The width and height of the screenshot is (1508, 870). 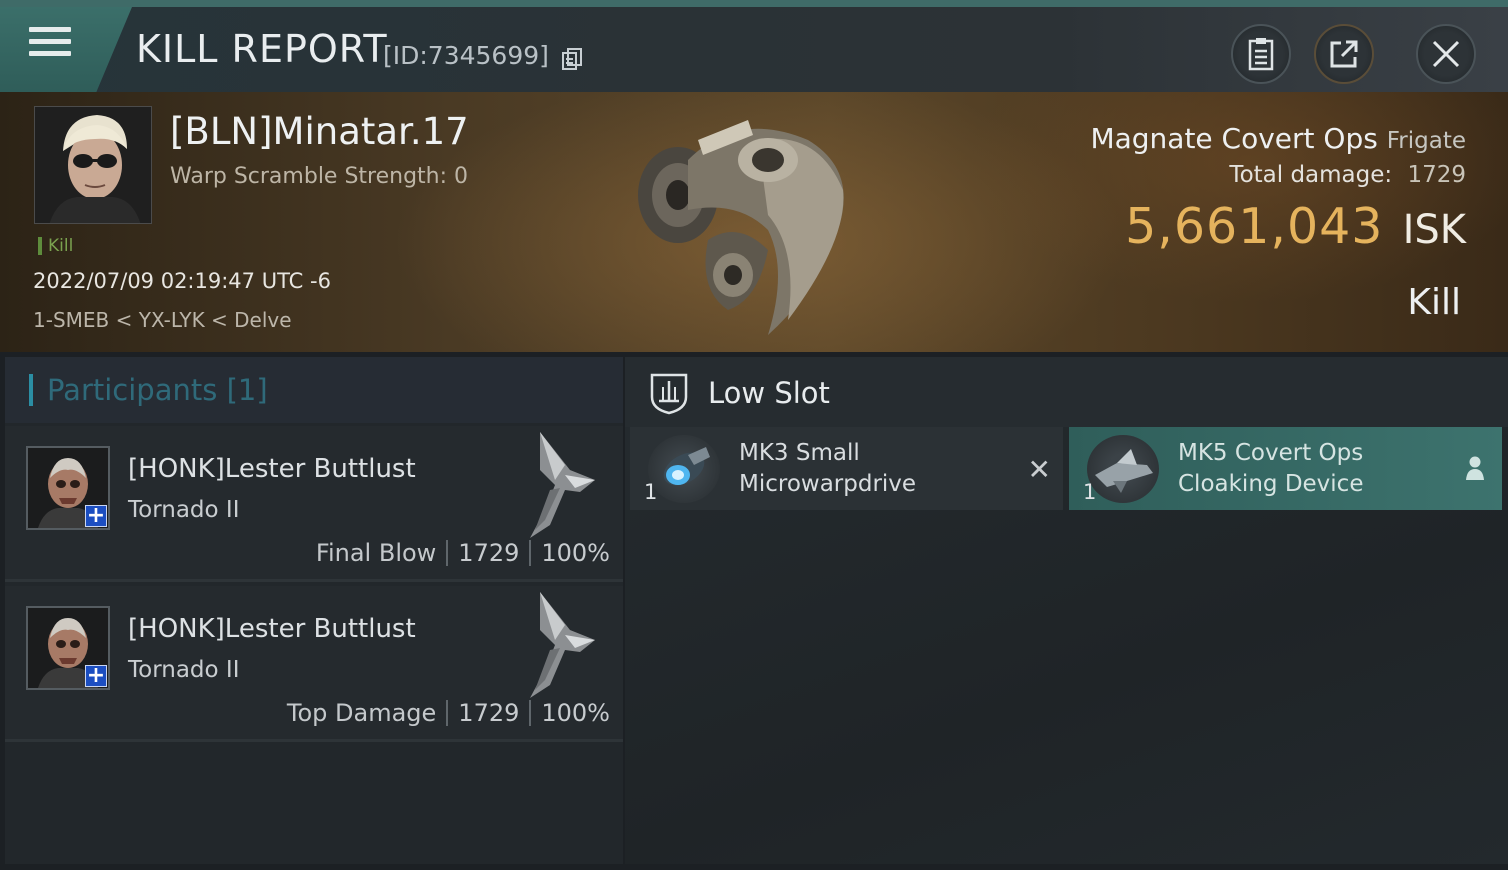 I want to click on low-slot-title: Low Slot, so click(x=769, y=393).